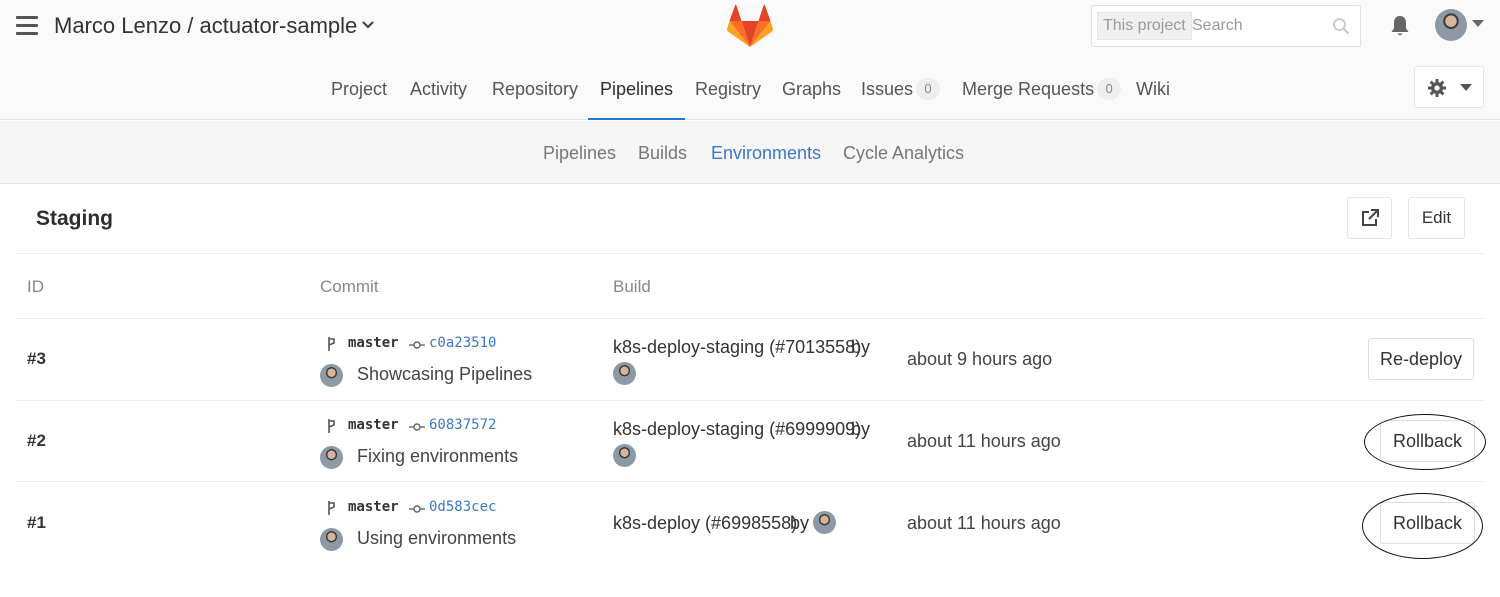 Image resolution: width=1500 pixels, height=597 pixels. What do you see at coordinates (1257, 26) in the screenshot?
I see `search-input` at bounding box center [1257, 26].